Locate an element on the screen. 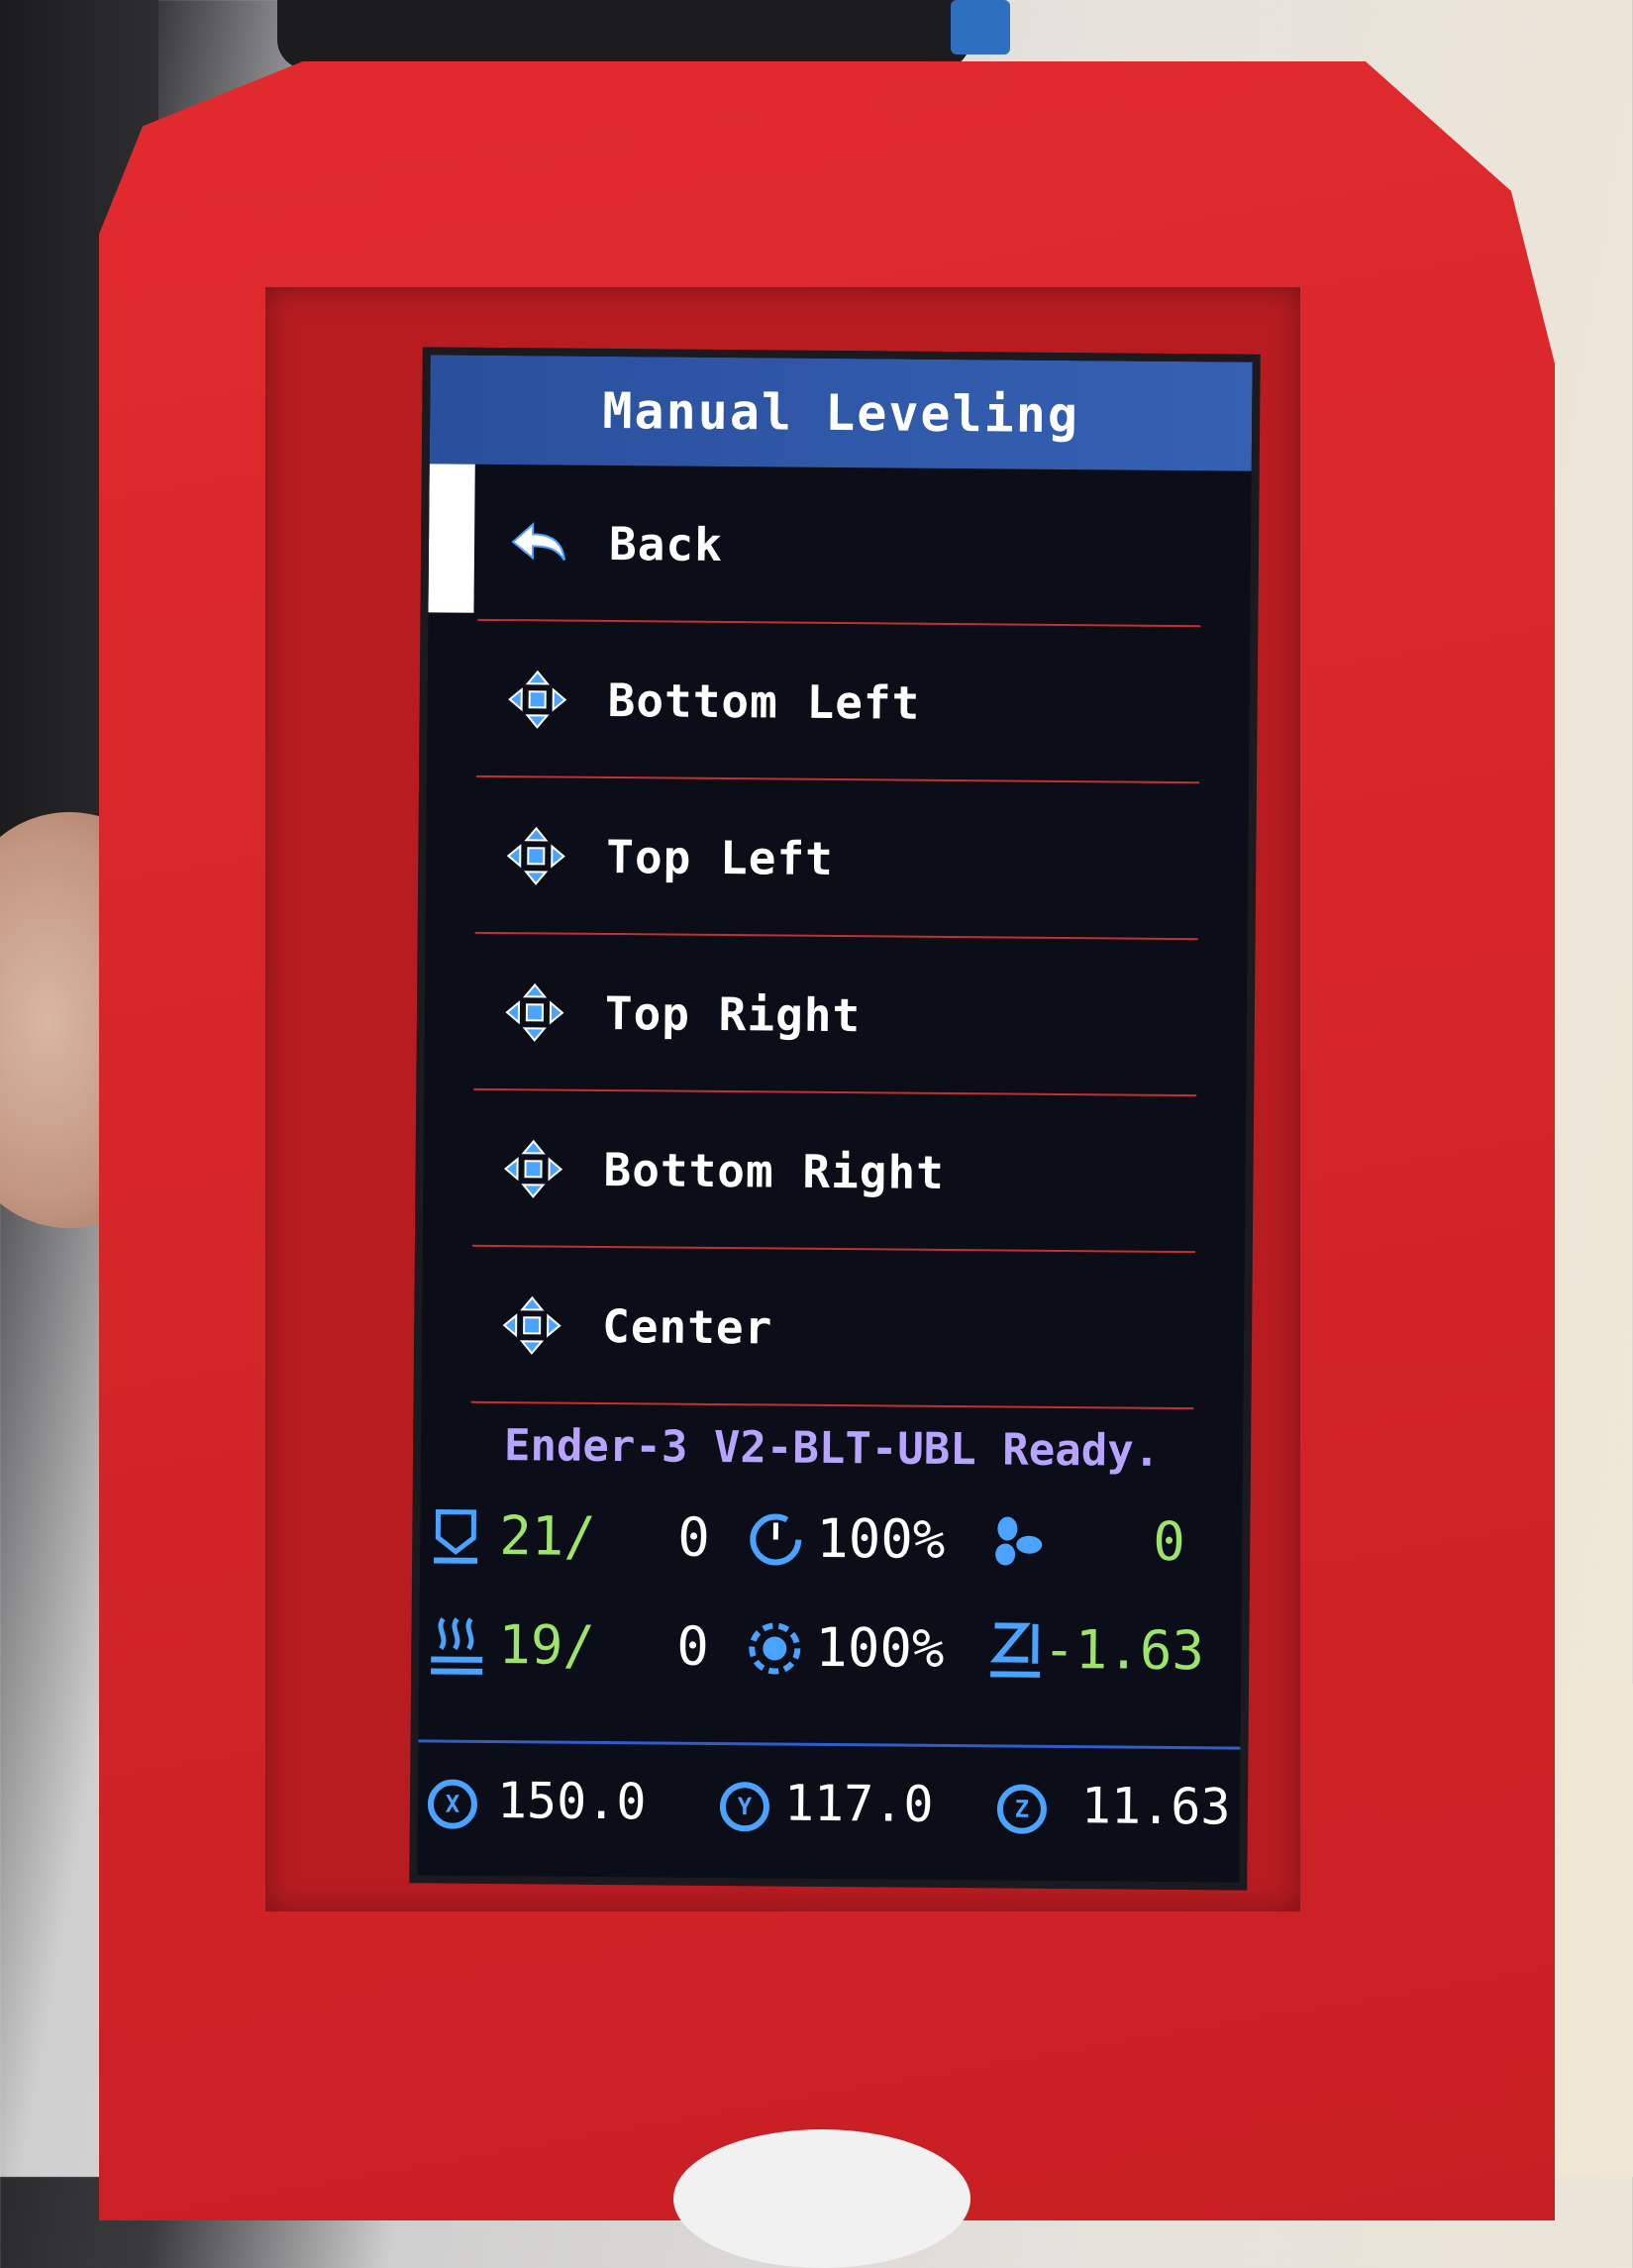 The height and width of the screenshot is (2268, 1633). menu-item-top-left: Top Left is located at coordinates (837, 858).